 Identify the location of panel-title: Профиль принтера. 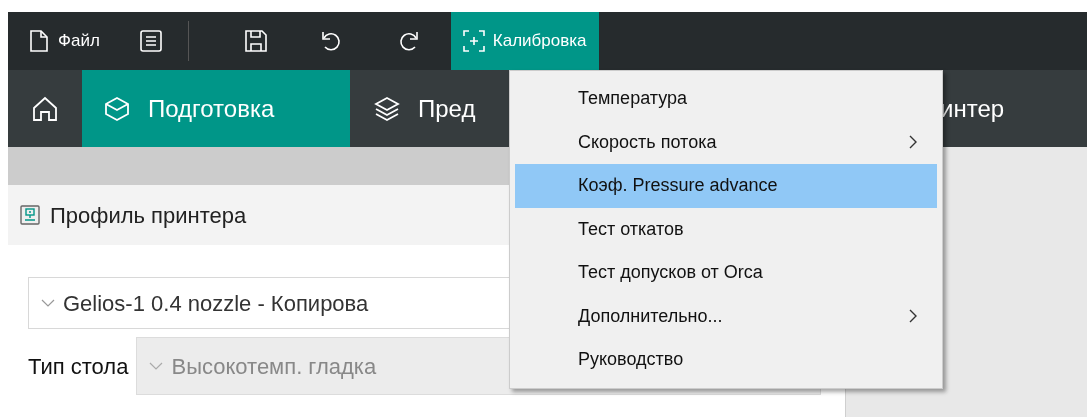
(148, 215).